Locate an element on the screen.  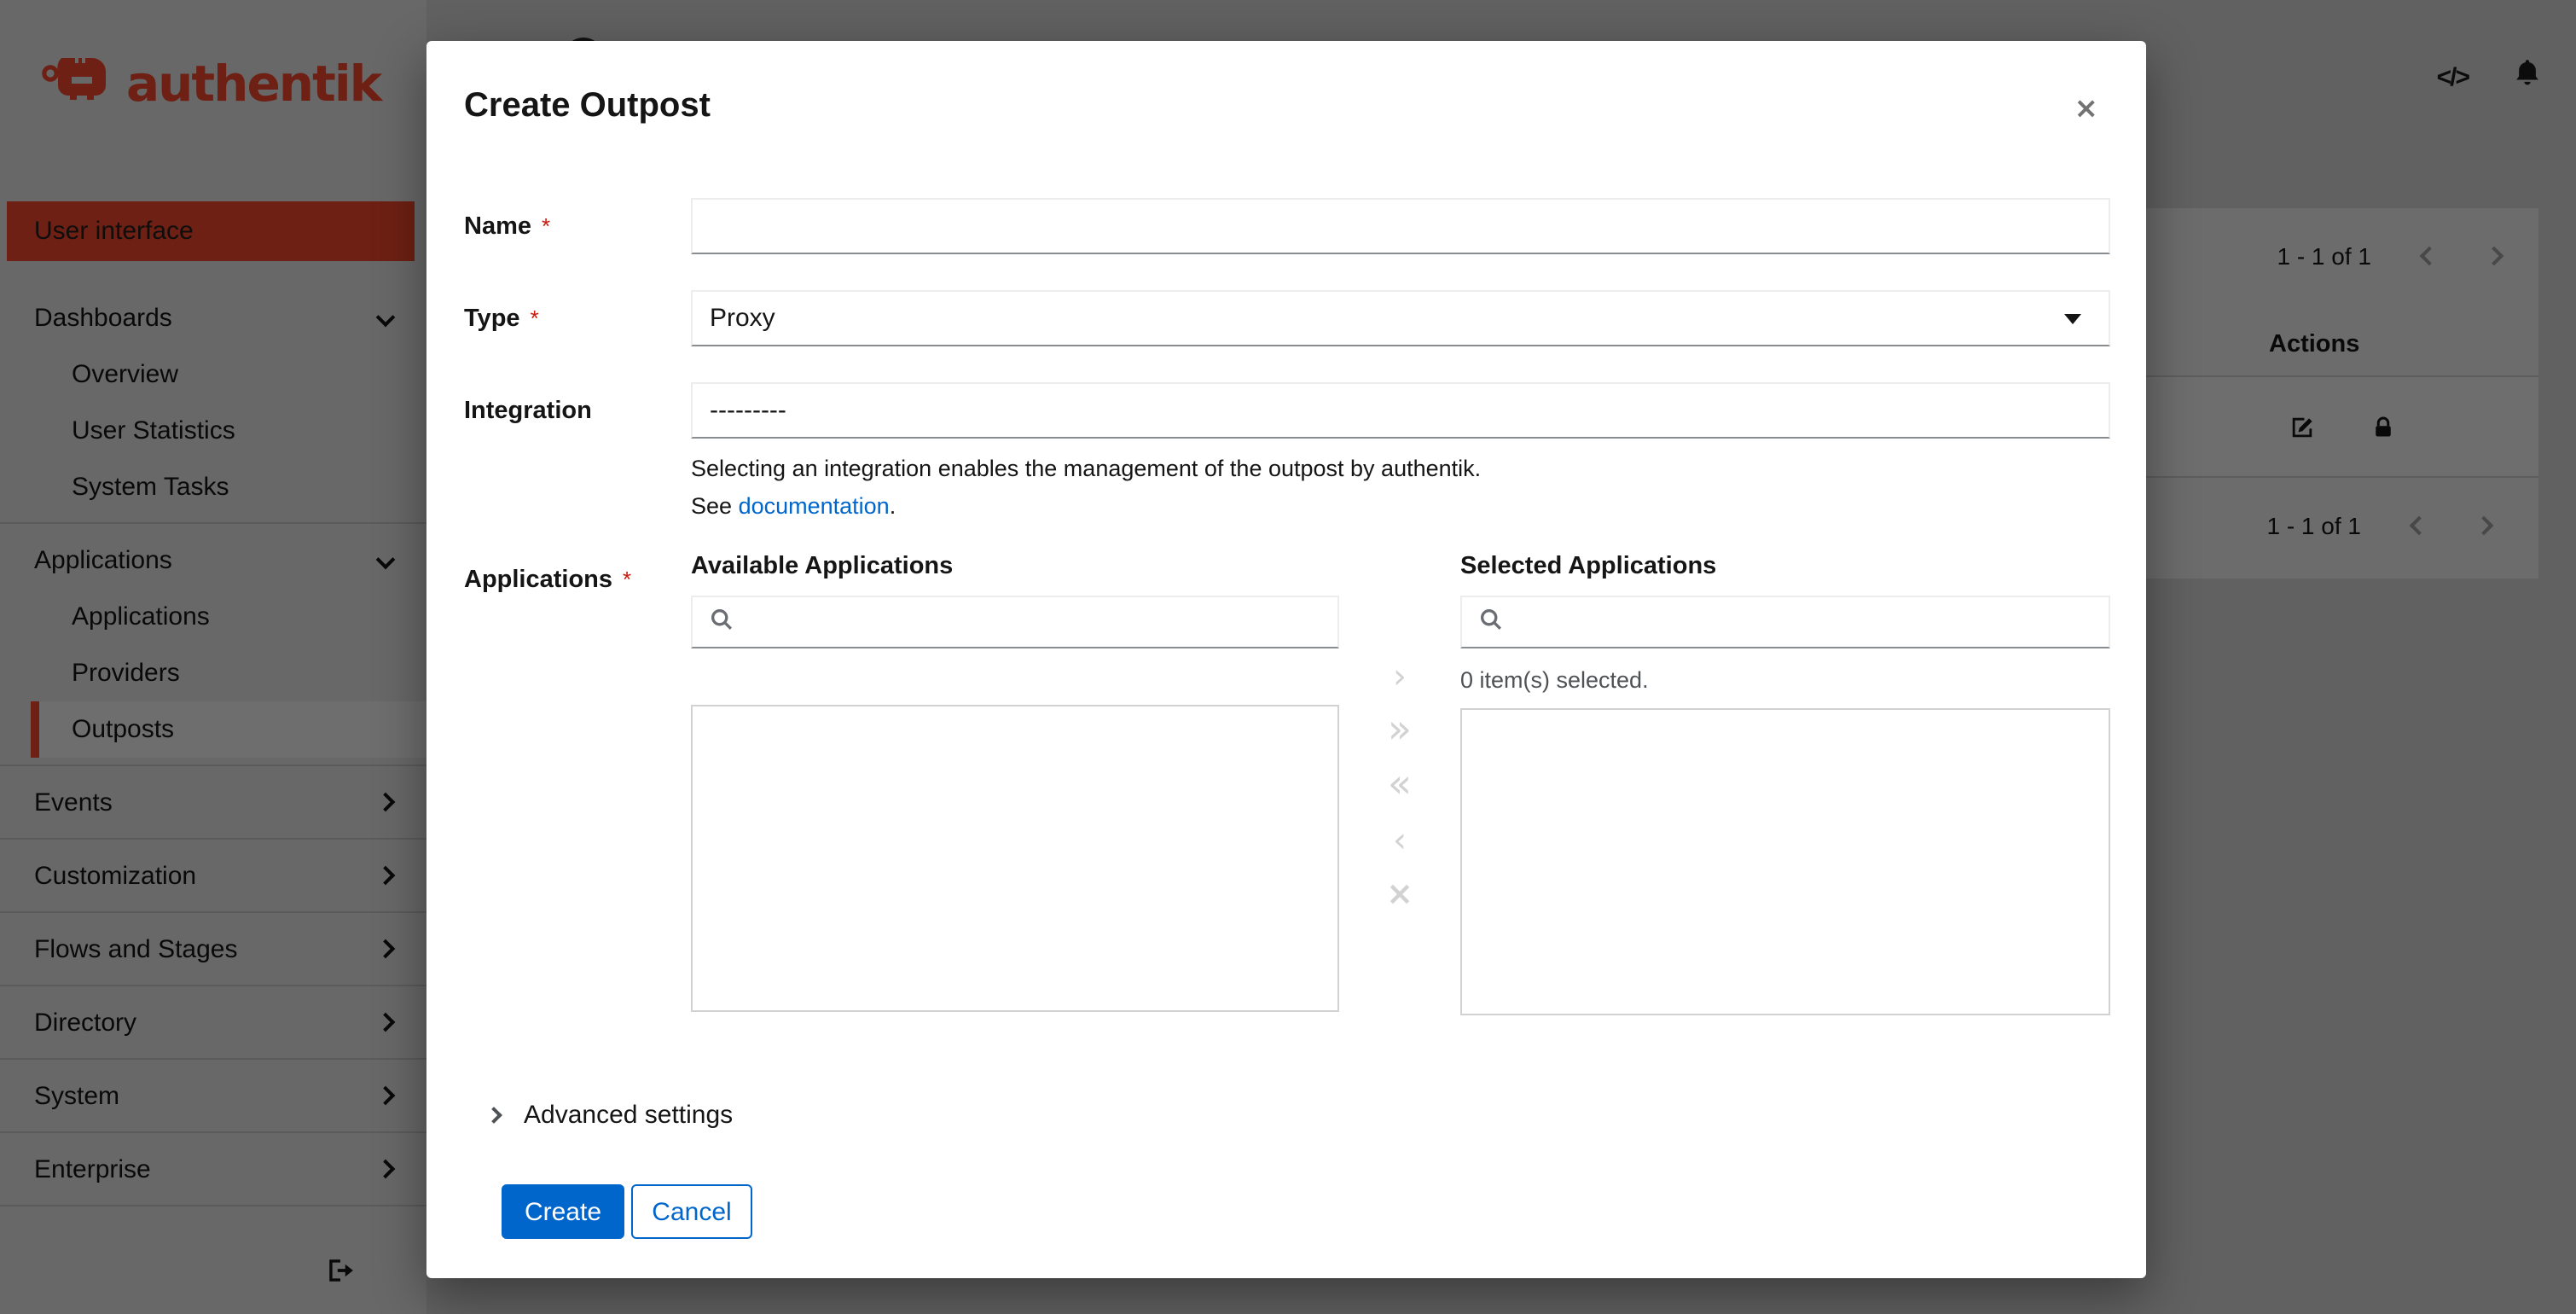
label-text: Integration is located at coordinates (528, 410).